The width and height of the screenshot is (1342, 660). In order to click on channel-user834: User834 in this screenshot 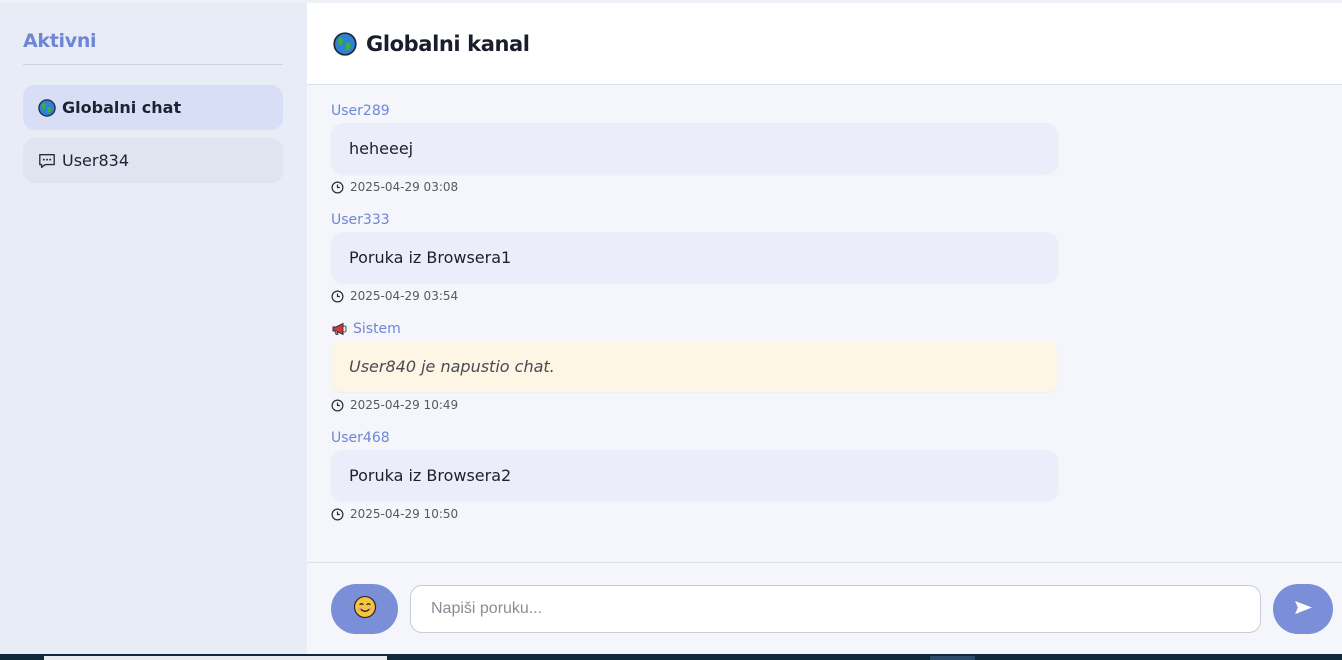, I will do `click(153, 160)`.